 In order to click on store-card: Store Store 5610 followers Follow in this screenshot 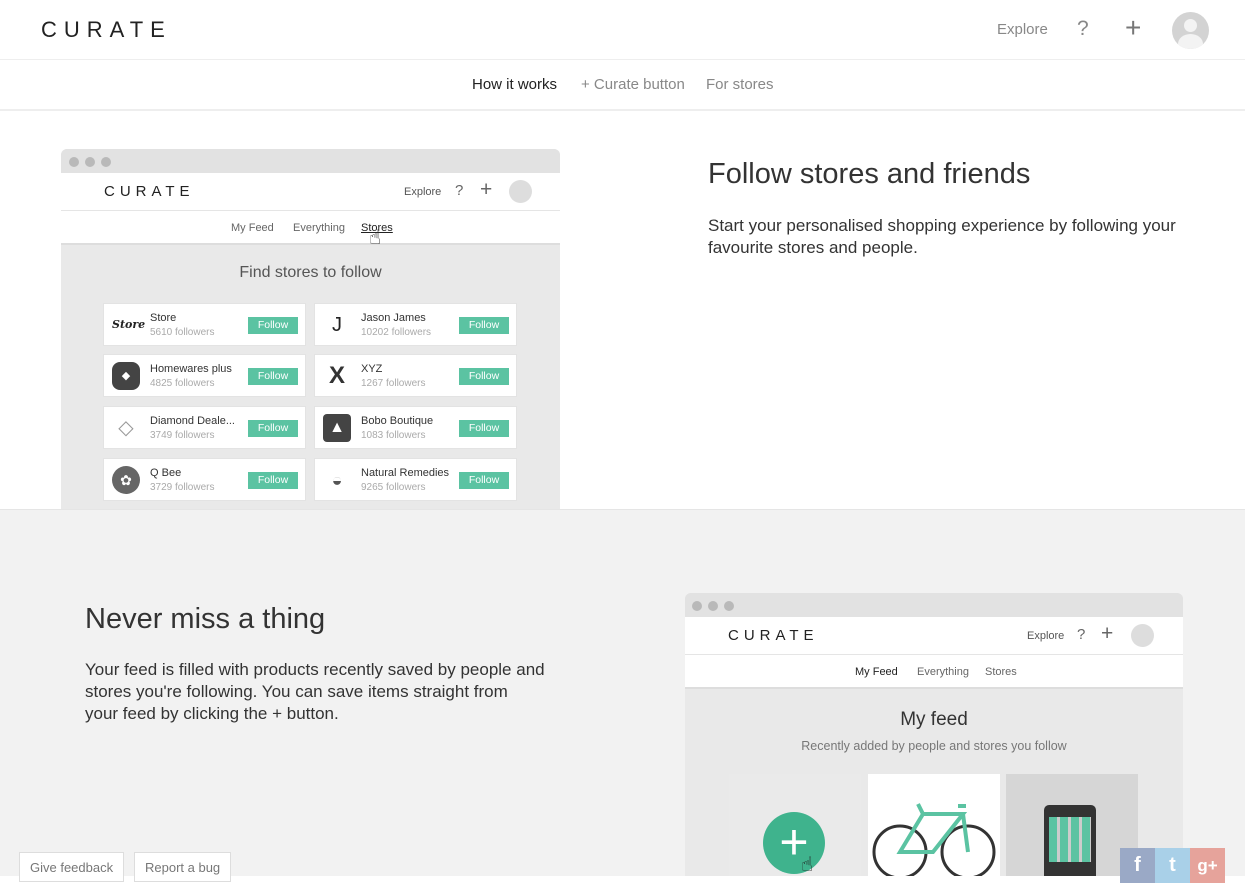, I will do `click(204, 324)`.